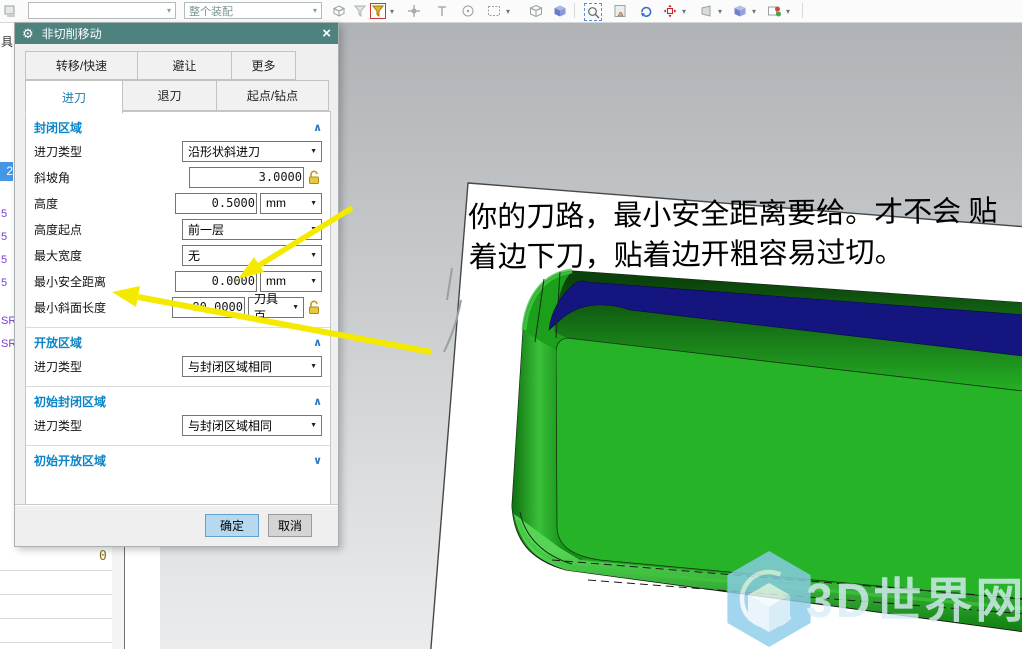  Describe the element at coordinates (291, 281) in the screenshot. I see `min-clearance-unit-dropdown: mm ▼` at that location.